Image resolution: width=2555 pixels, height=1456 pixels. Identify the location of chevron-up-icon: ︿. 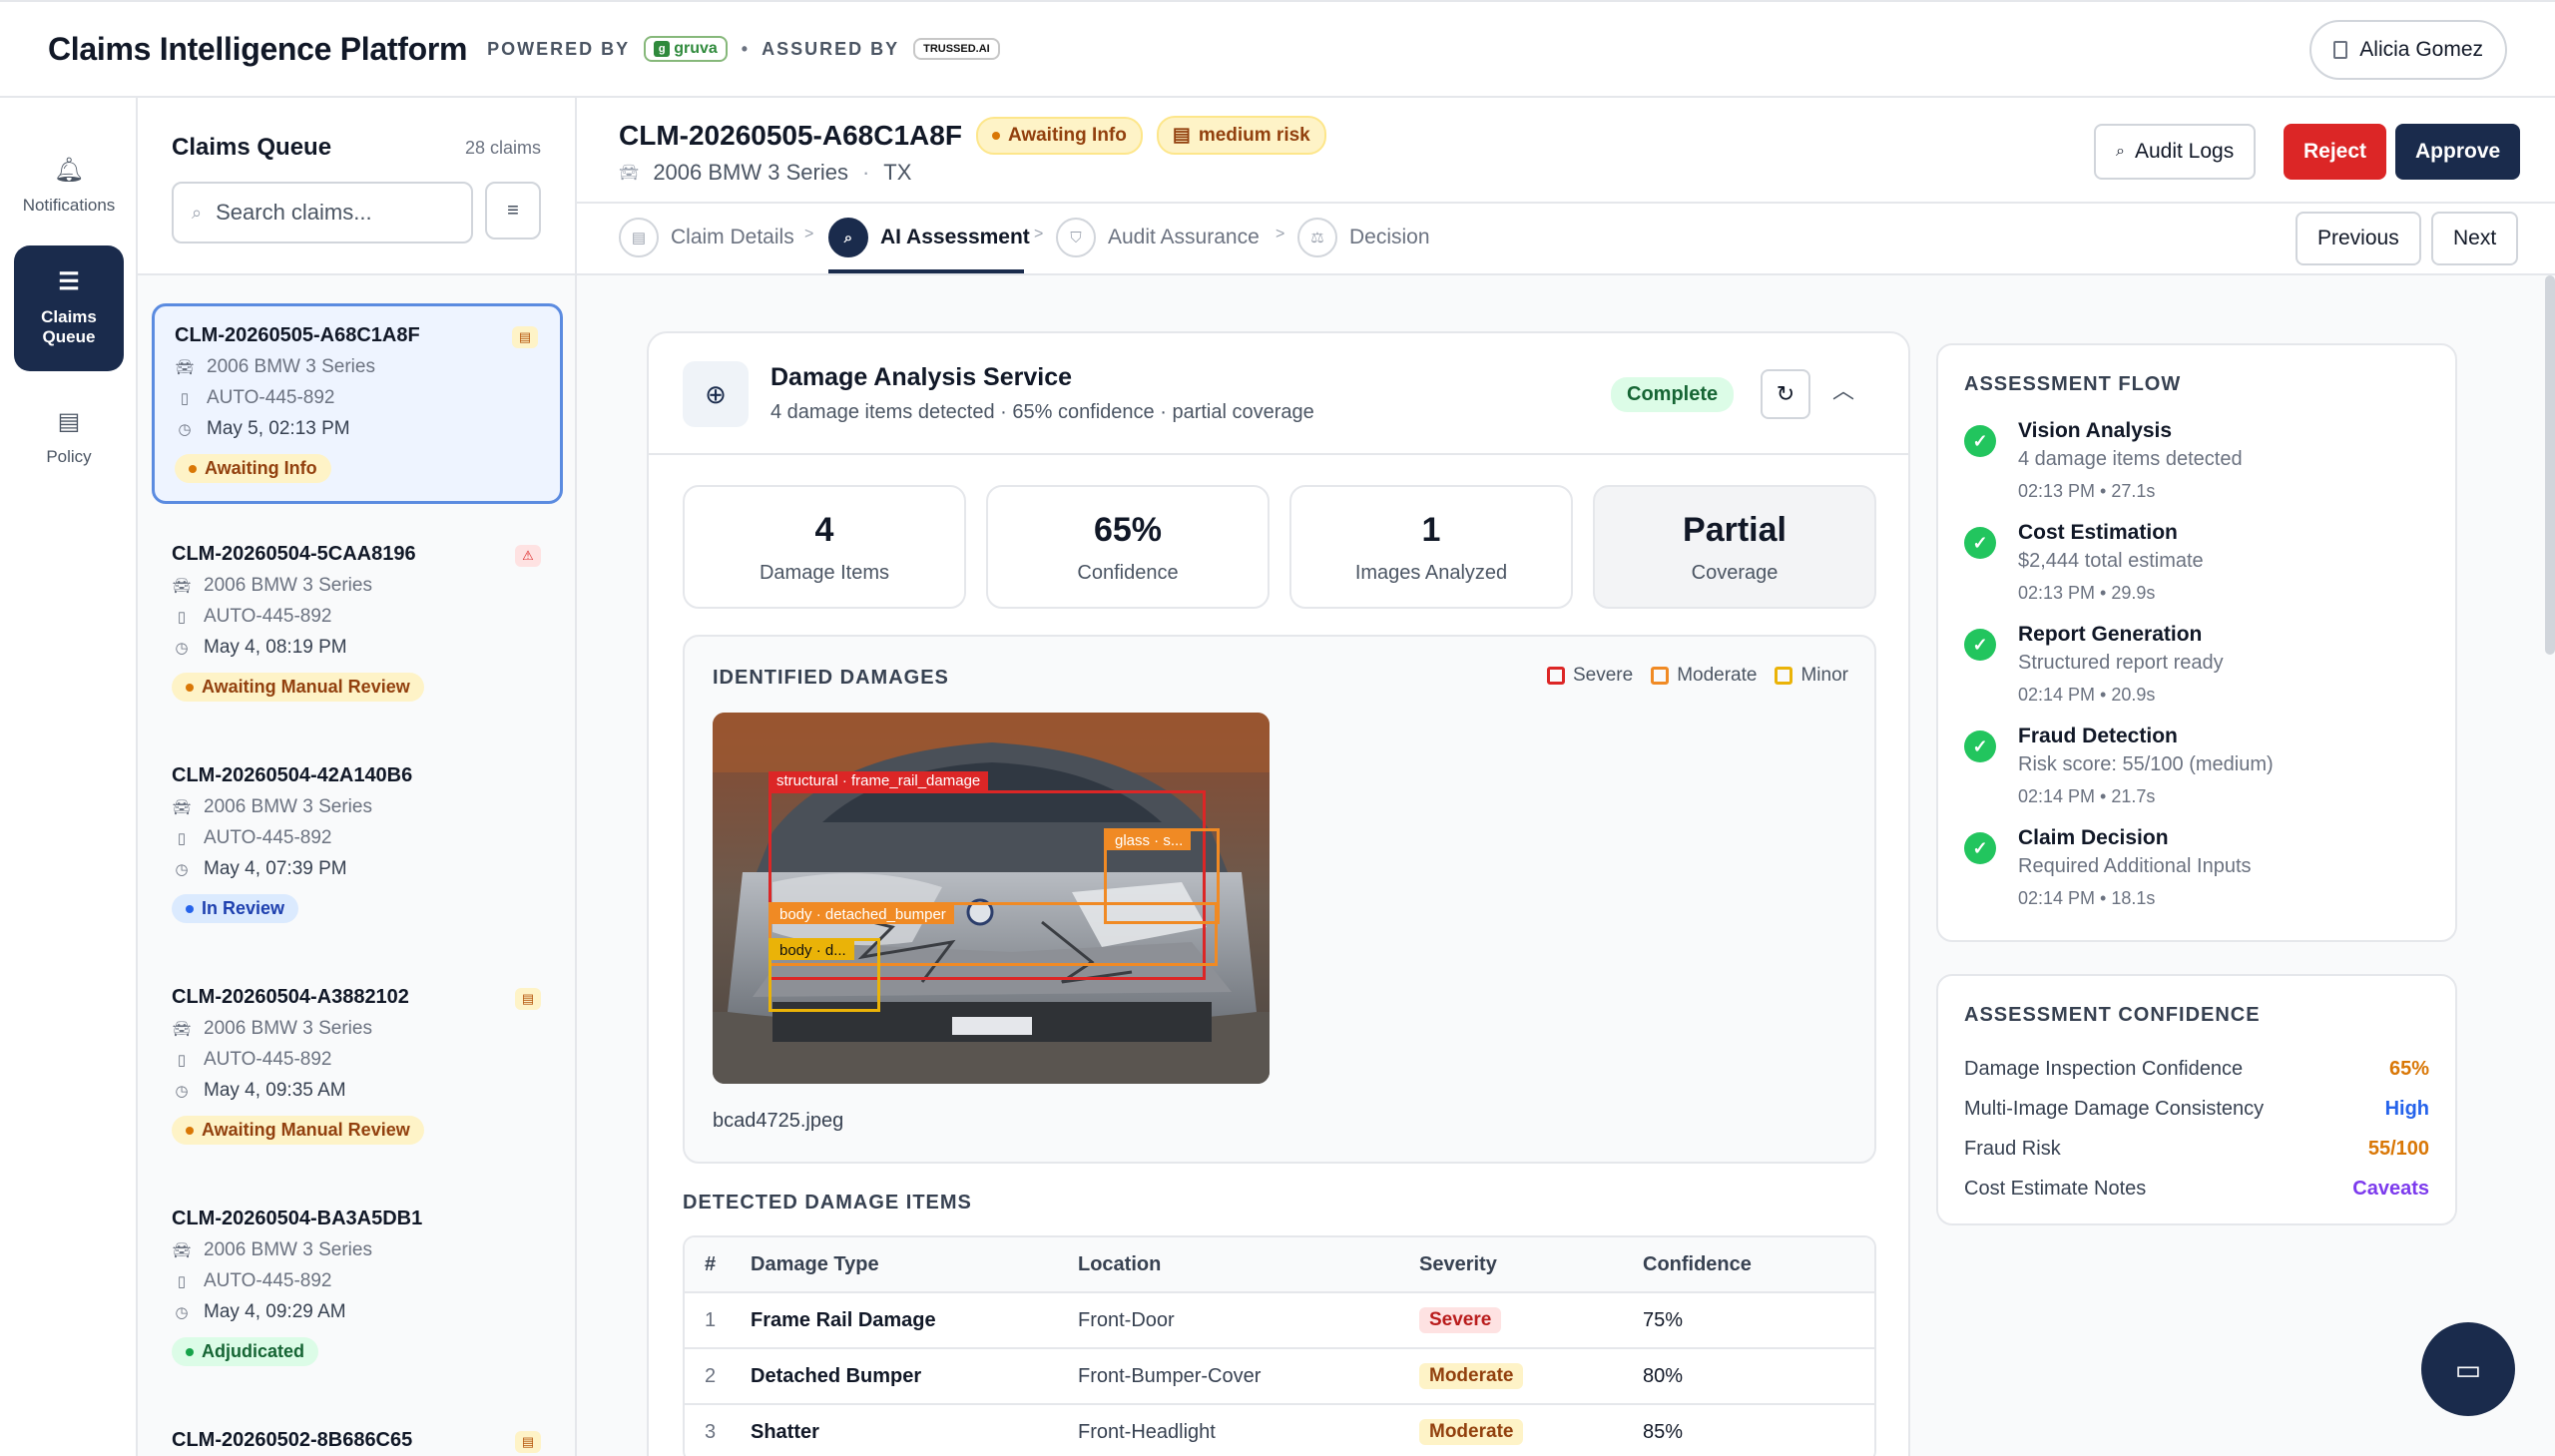
(1843, 390).